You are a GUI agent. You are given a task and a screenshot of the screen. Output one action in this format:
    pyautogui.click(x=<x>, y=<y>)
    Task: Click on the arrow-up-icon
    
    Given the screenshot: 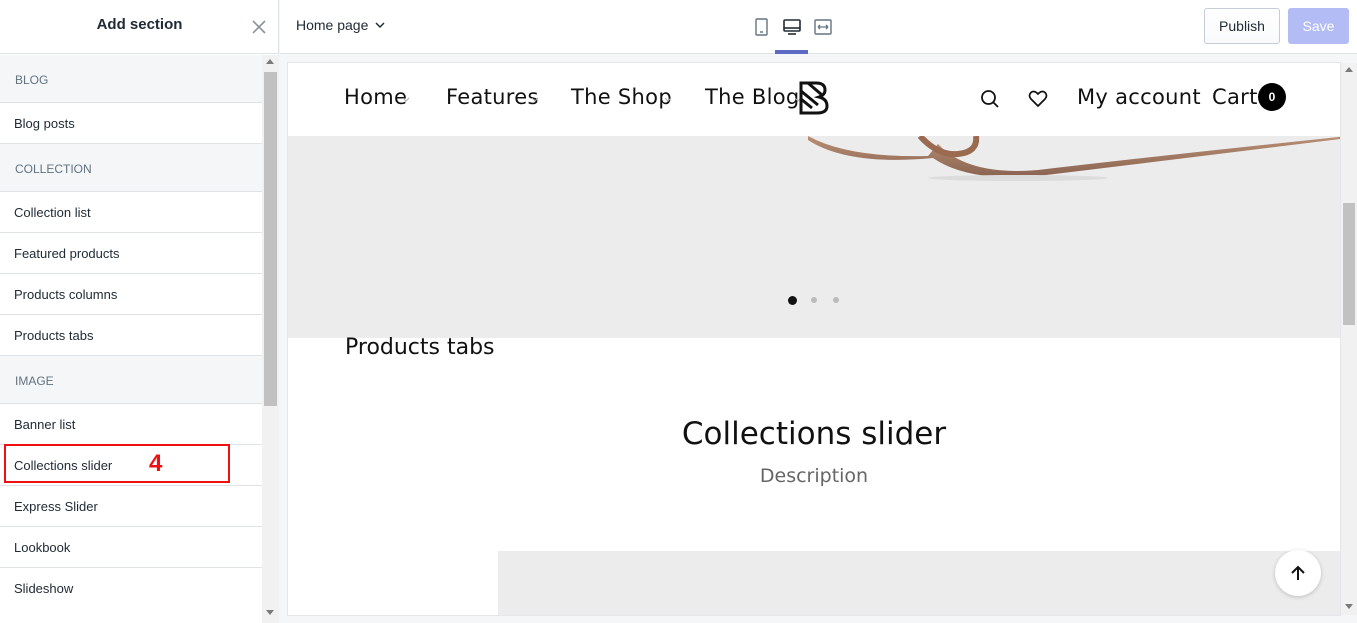 What is the action you would take?
    pyautogui.click(x=1298, y=572)
    